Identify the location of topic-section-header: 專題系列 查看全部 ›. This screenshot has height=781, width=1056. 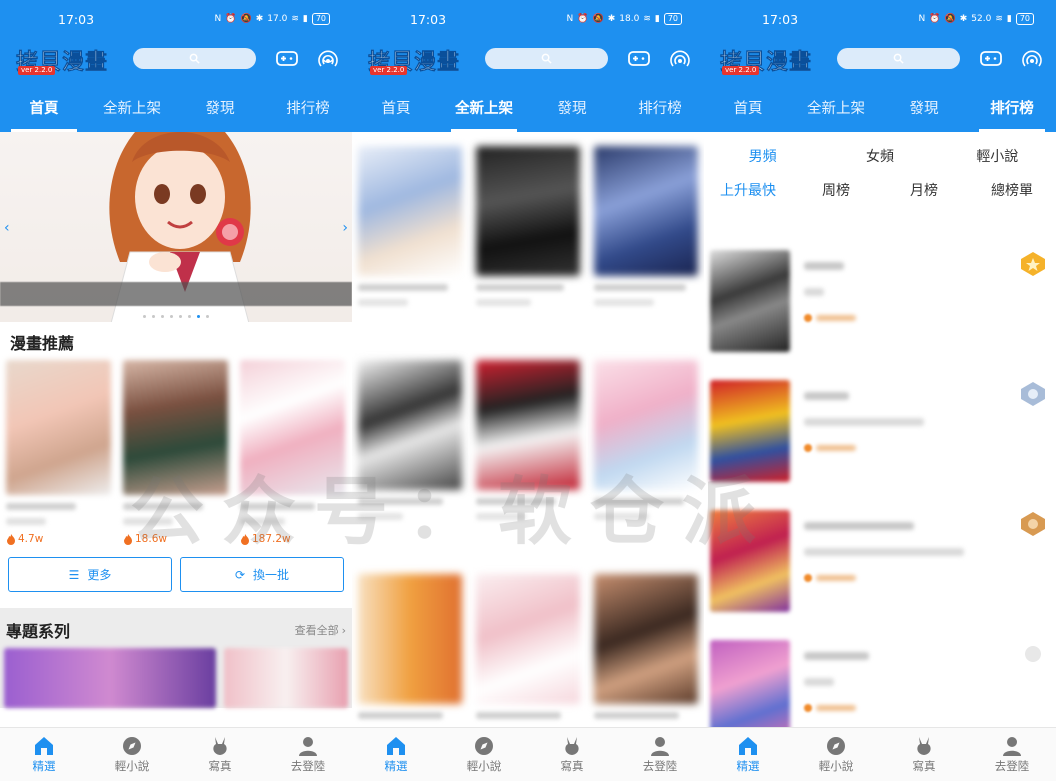
(176, 628).